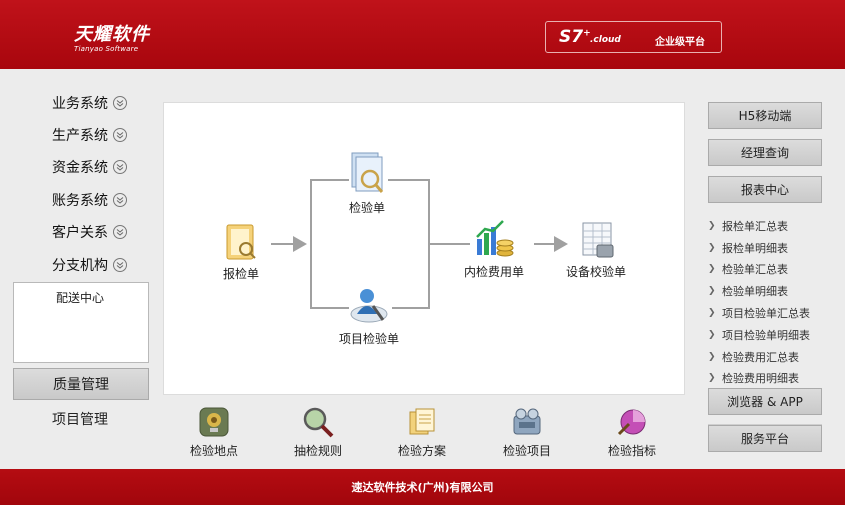 The height and width of the screenshot is (505, 845). I want to click on project-management-link: 项目管理, so click(80, 419).